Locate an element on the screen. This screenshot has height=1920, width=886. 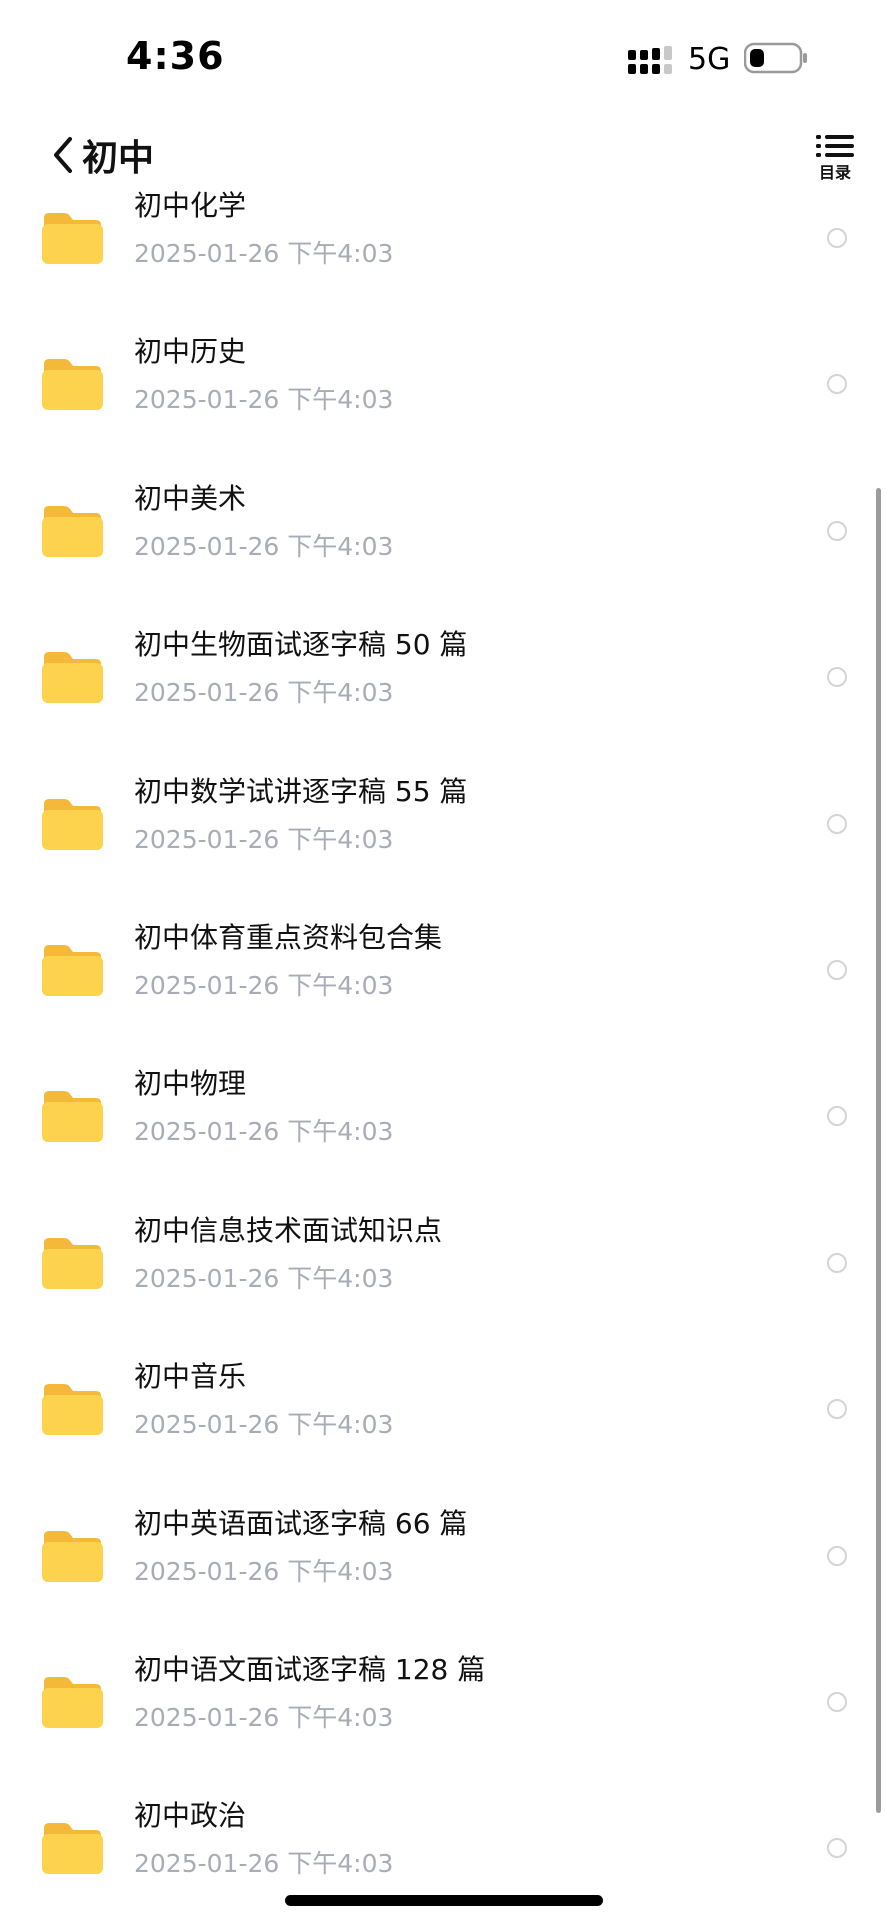
battery-icon is located at coordinates (775, 58).